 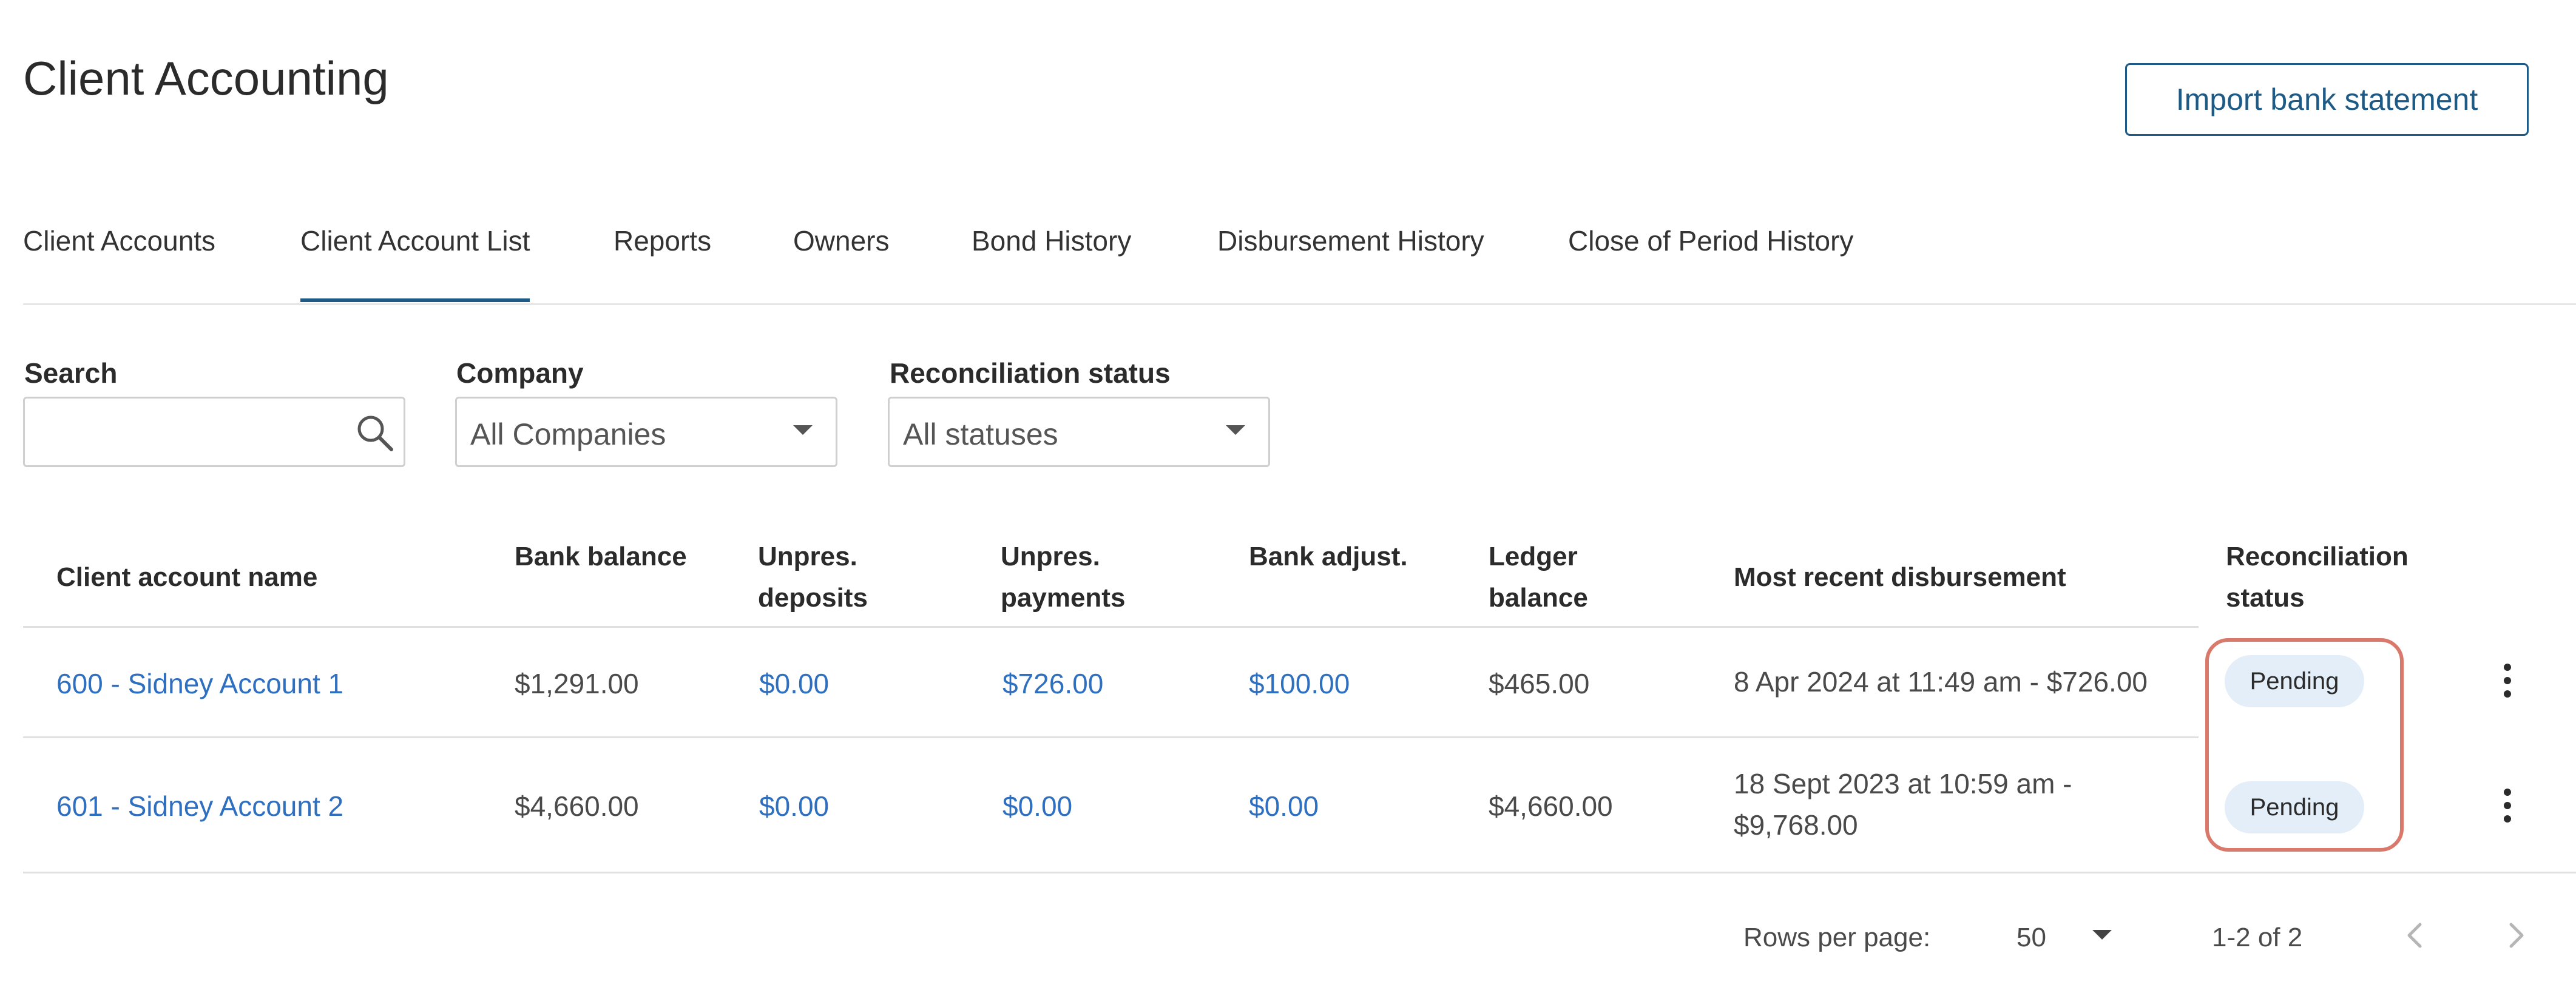 What do you see at coordinates (186, 577) in the screenshot?
I see `column-header-client-account-name: Client account name` at bounding box center [186, 577].